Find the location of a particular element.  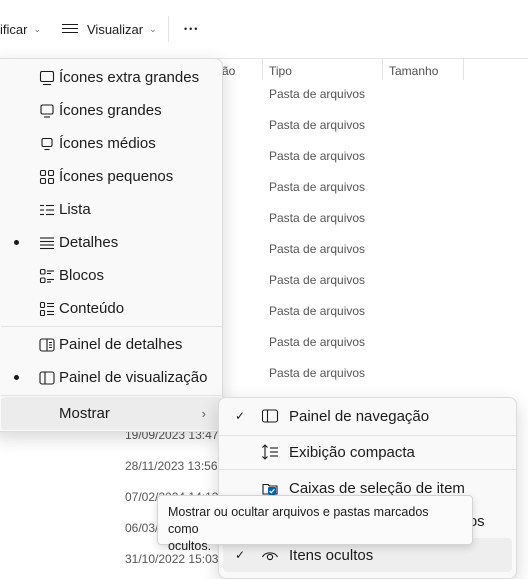

menu-item-label: Blocos is located at coordinates (82, 275).